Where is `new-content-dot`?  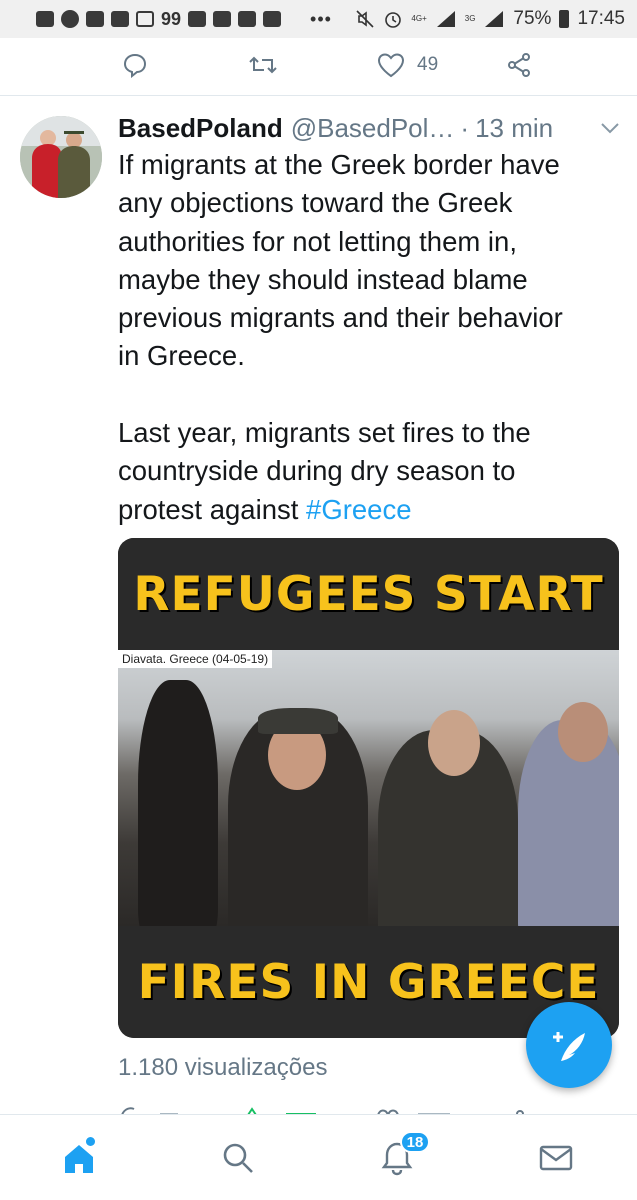 new-content-dot is located at coordinates (90, 1141).